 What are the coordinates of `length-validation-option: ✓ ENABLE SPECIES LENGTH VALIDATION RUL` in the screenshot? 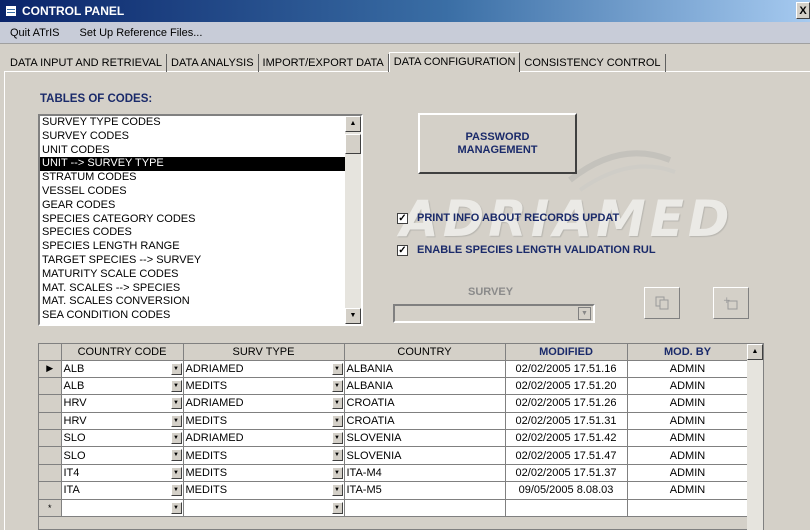 It's located at (526, 250).